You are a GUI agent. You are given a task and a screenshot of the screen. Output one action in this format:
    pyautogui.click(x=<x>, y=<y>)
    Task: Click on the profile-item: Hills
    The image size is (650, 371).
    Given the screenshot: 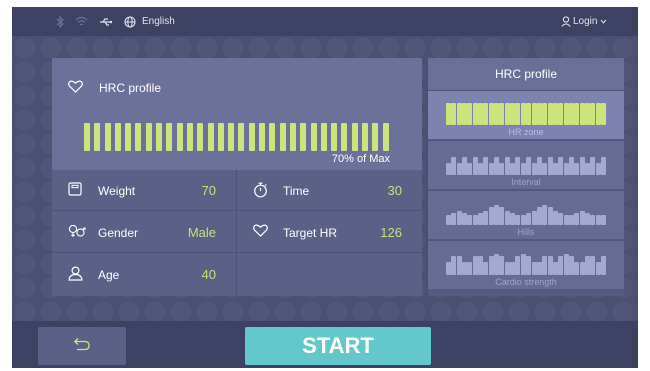 What is the action you would take?
    pyautogui.click(x=526, y=214)
    